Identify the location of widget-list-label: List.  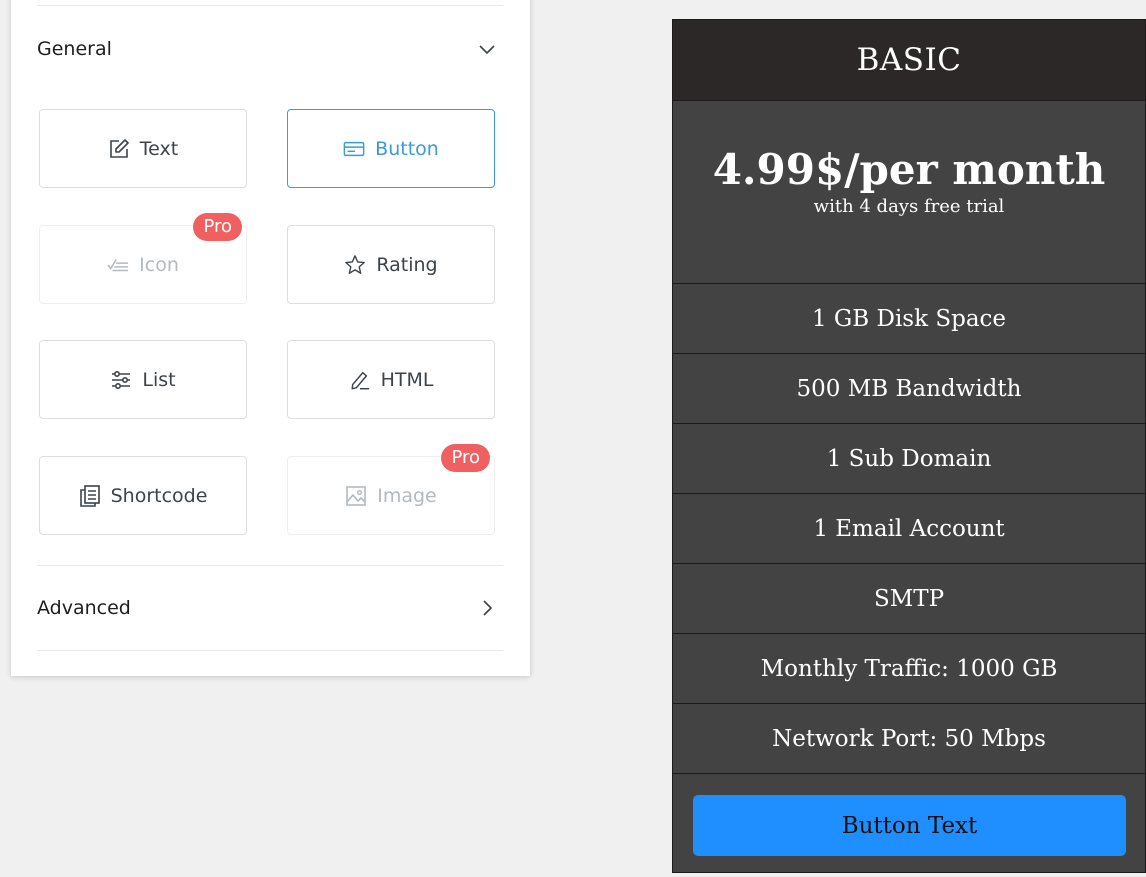
(159, 379).